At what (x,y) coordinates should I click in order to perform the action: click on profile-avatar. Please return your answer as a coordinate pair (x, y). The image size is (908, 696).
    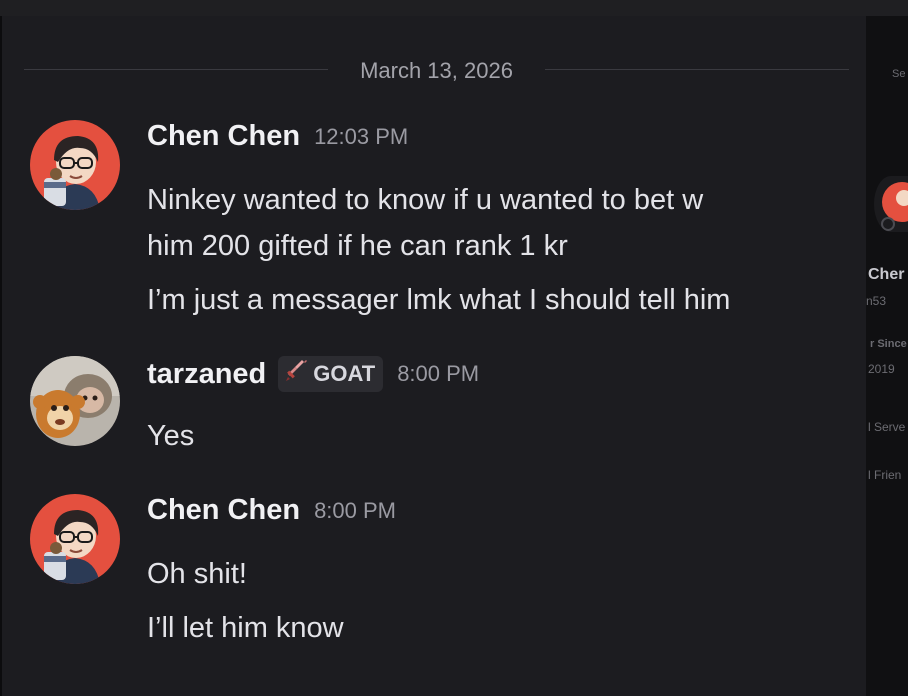
    Looking at the image, I should click on (891, 204).